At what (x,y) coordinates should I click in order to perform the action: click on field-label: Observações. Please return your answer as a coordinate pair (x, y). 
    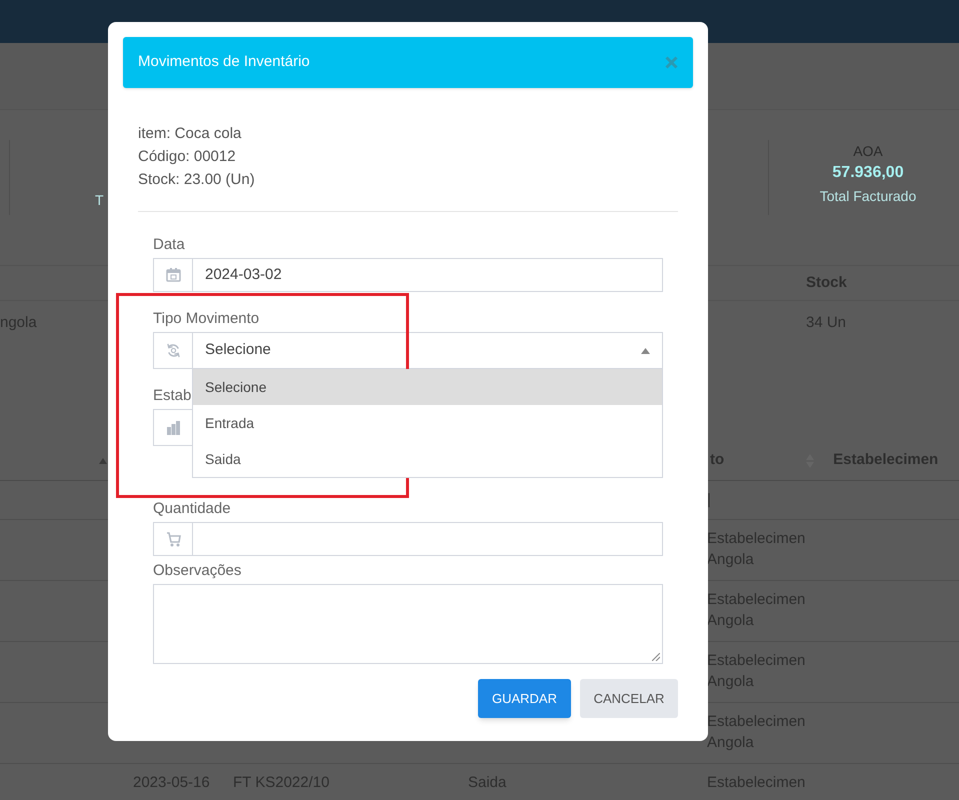
    Looking at the image, I should click on (197, 571).